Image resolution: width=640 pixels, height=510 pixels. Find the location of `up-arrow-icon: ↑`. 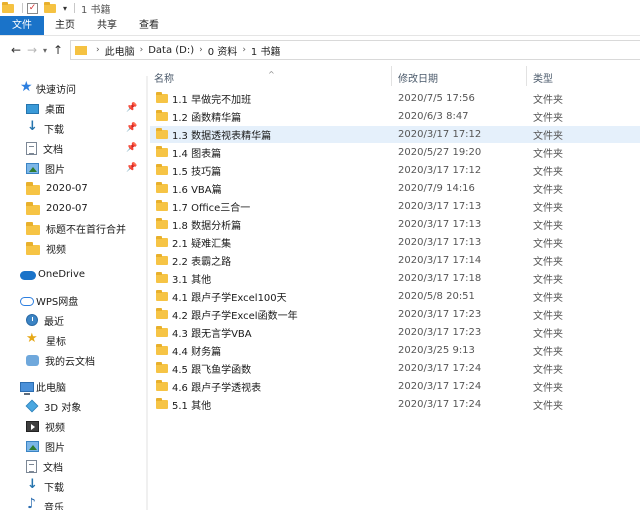

up-arrow-icon: ↑ is located at coordinates (58, 50).